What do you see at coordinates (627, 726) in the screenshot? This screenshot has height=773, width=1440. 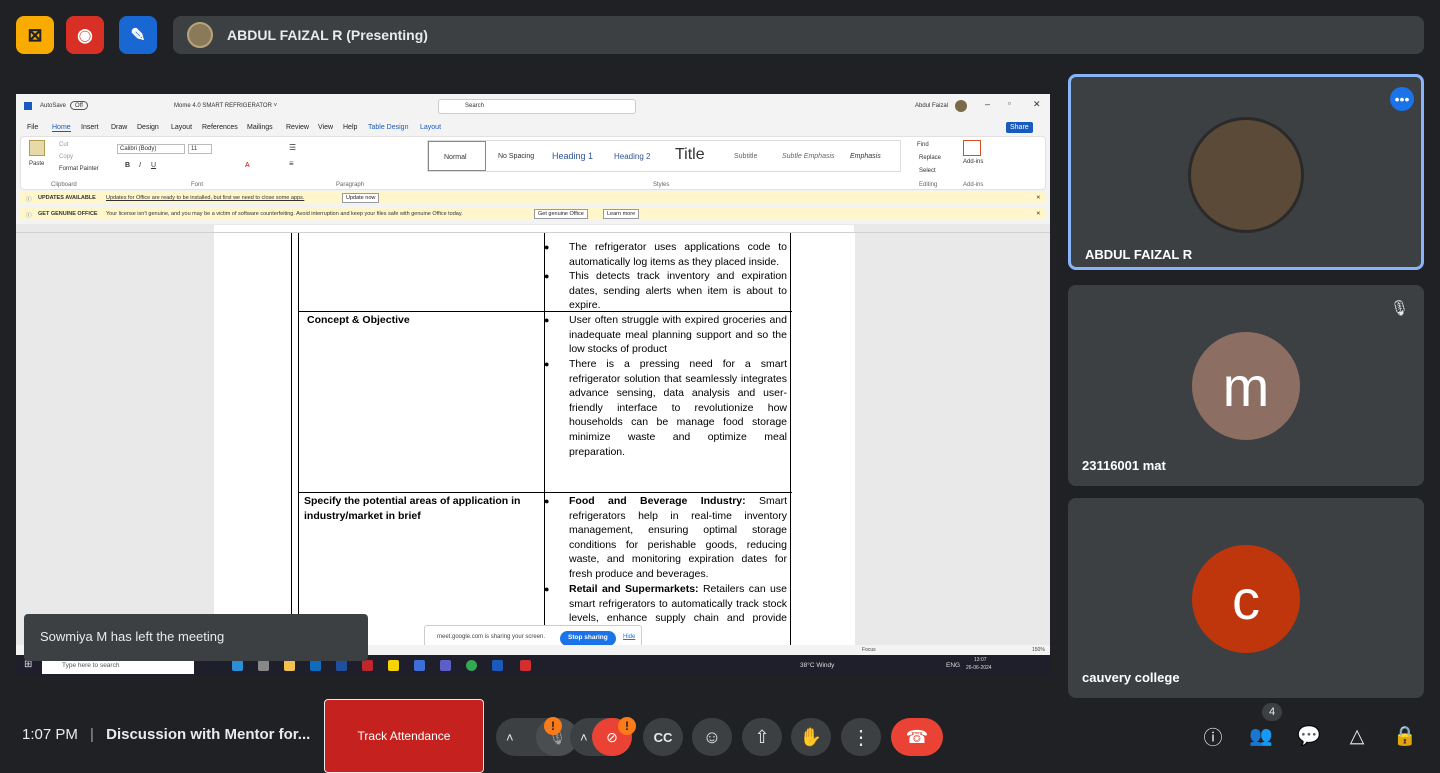 I see `camera-warning-badge: !` at bounding box center [627, 726].